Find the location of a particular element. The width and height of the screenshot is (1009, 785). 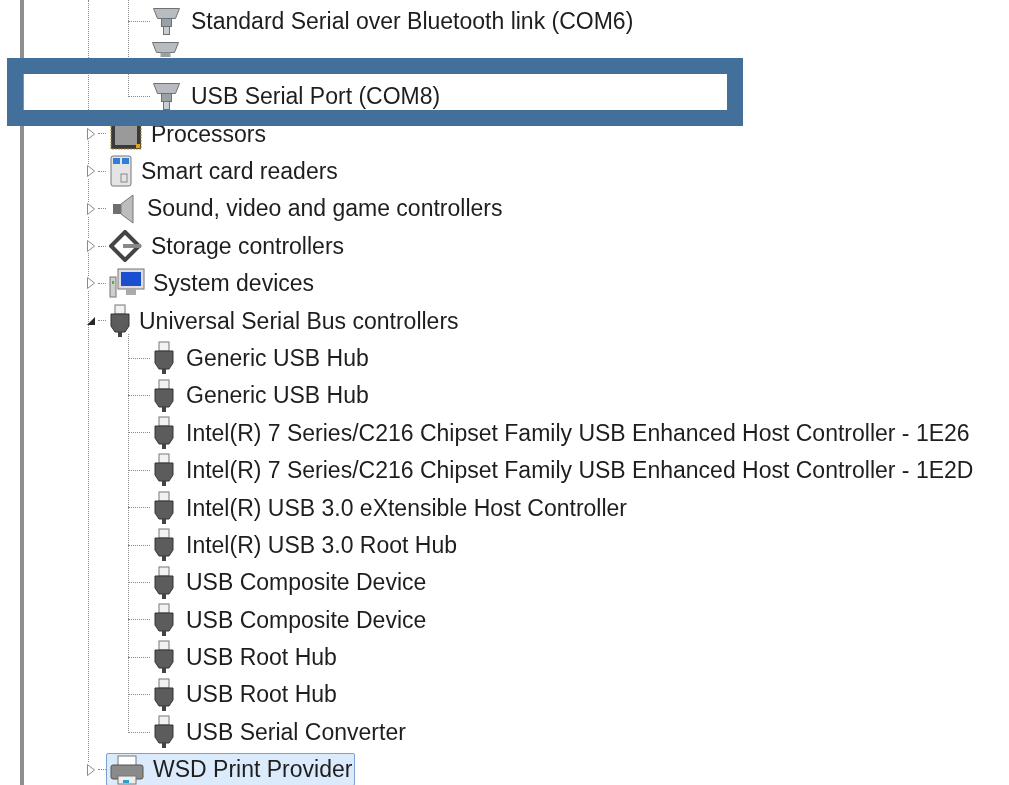

tree-item: Universal Serial Bus controllers is located at coordinates (284, 321).